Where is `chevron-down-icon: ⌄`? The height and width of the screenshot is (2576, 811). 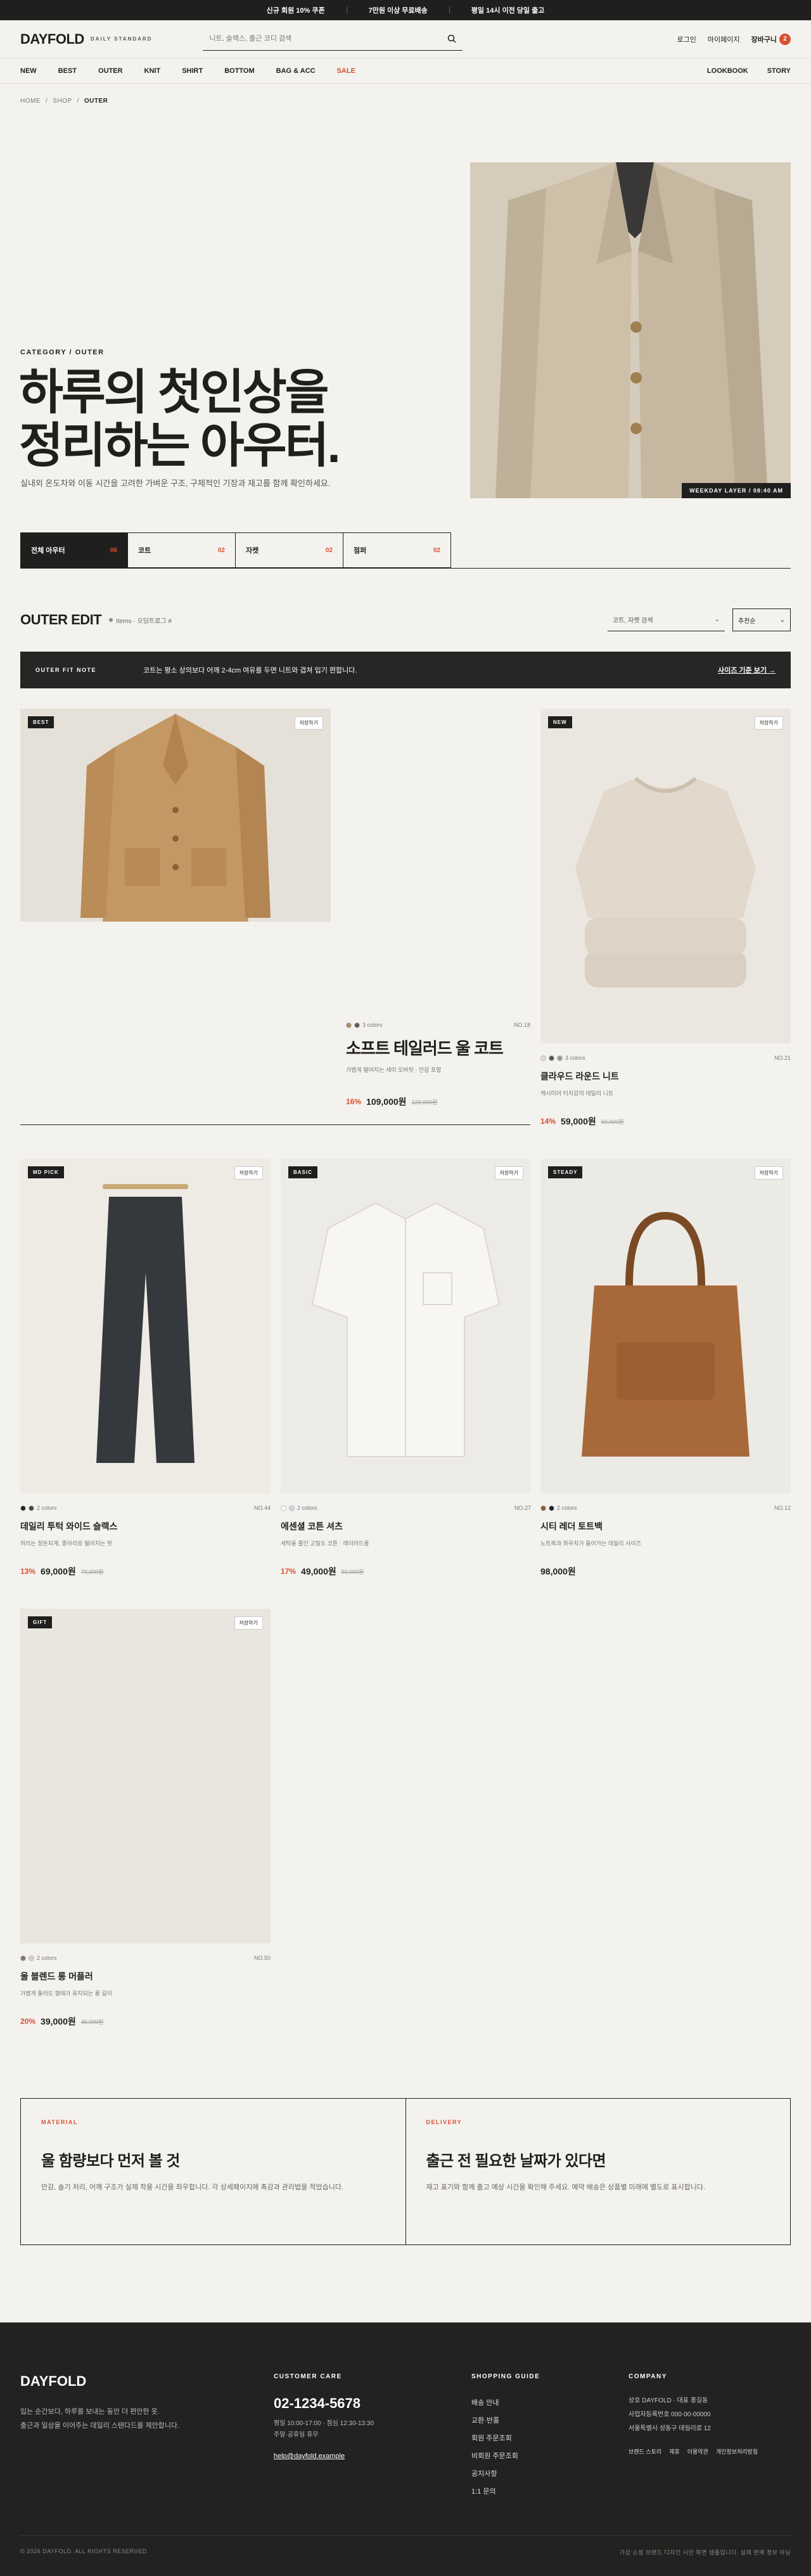
chevron-down-icon: ⌄ is located at coordinates (717, 619).